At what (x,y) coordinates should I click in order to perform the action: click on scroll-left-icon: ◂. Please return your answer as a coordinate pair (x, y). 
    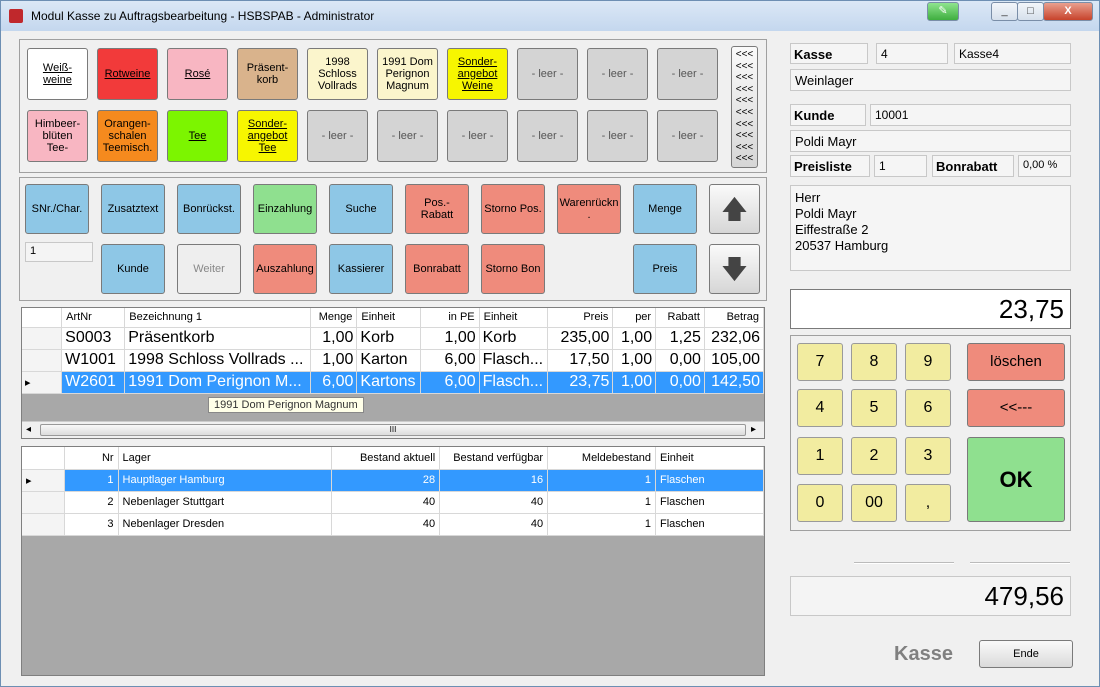
    Looking at the image, I should click on (28, 429).